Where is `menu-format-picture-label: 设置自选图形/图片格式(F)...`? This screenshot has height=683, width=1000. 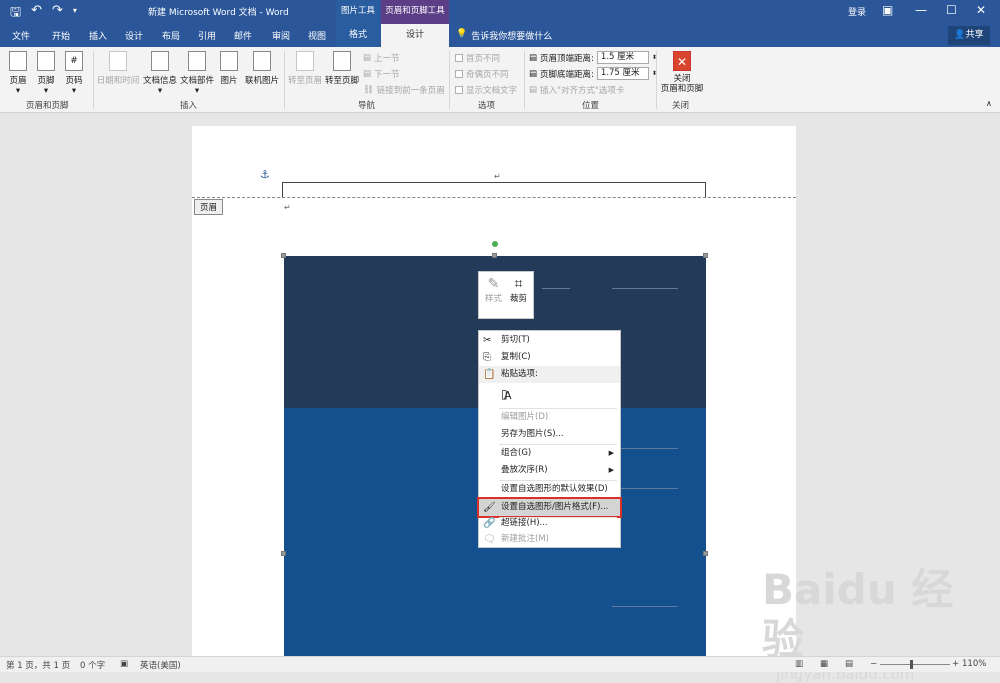 menu-format-picture-label: 设置自选图形/图片格式(F)... is located at coordinates (555, 507).